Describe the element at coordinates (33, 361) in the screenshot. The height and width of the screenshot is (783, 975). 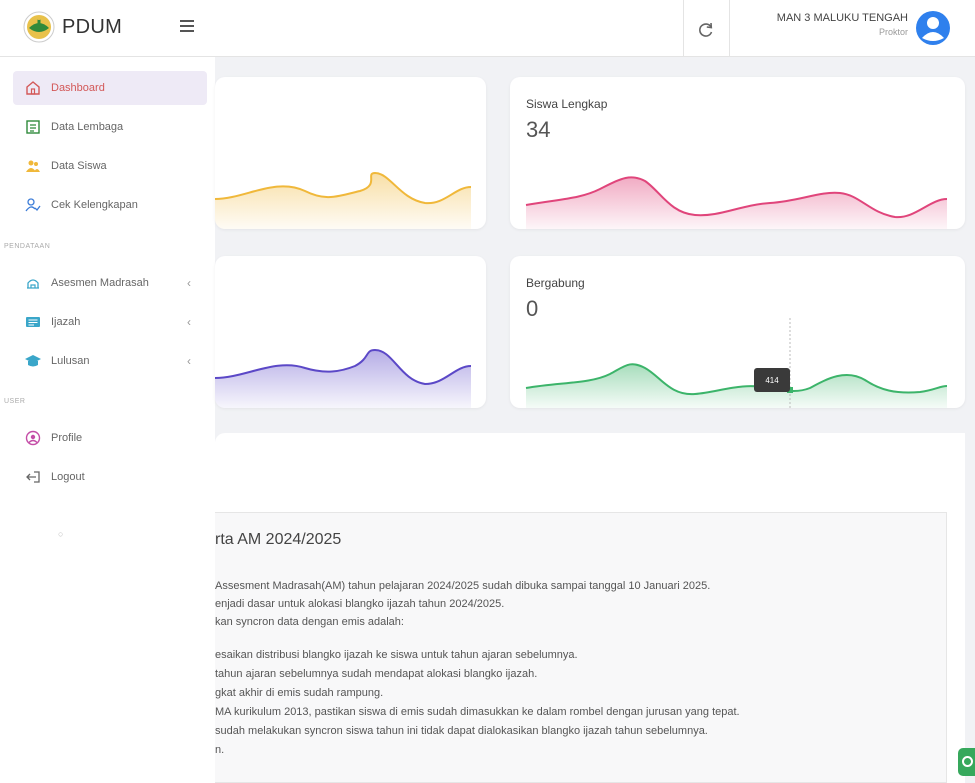
I see `graduation-cap-icon` at that location.